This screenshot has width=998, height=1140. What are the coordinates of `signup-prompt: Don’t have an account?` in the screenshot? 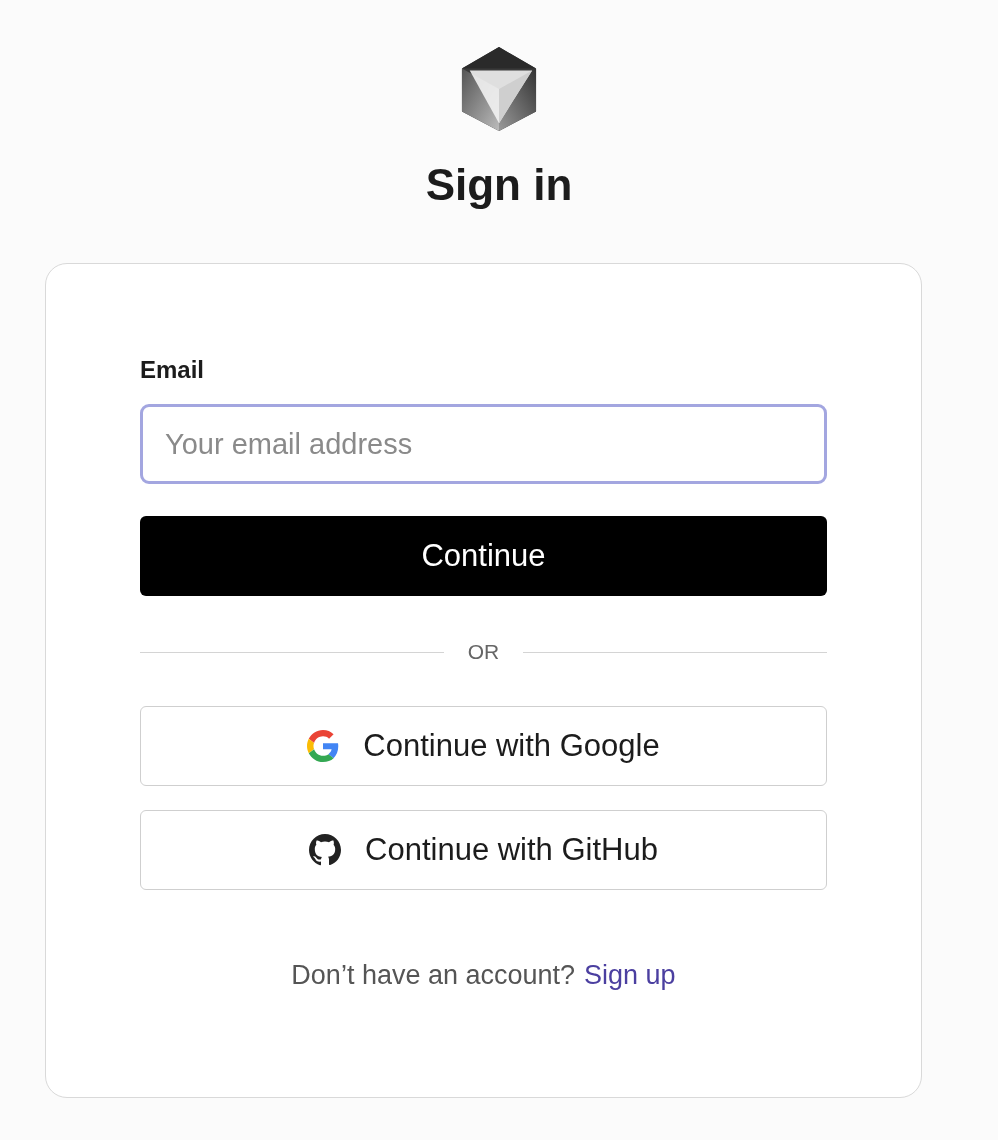 It's located at (433, 975).